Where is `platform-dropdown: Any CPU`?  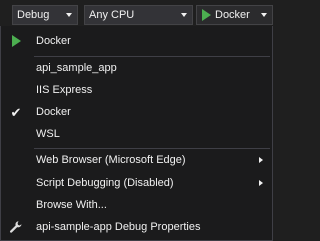 platform-dropdown: Any CPU is located at coordinates (138, 15).